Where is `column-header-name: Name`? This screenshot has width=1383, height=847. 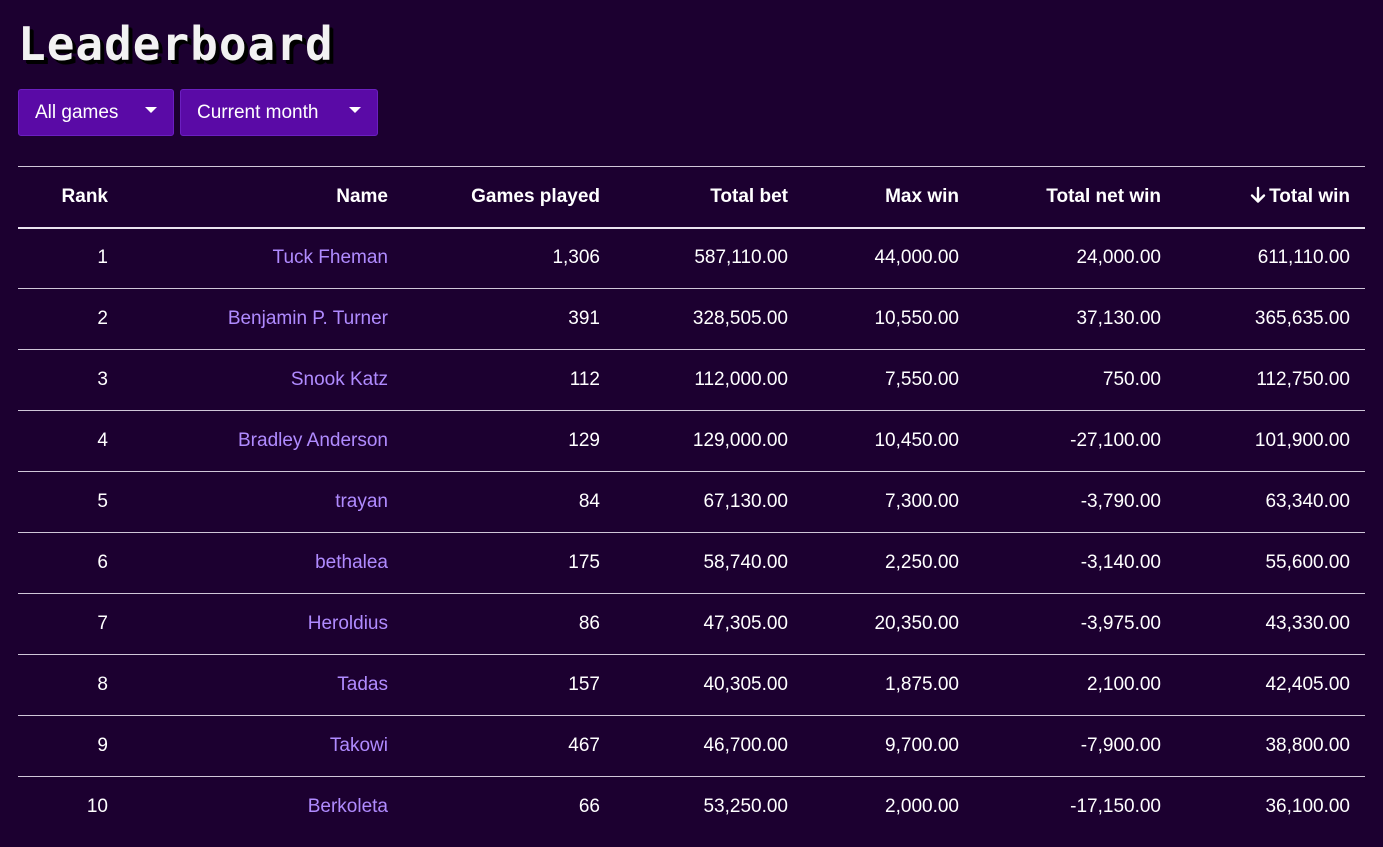
column-header-name: Name is located at coordinates (263, 197).